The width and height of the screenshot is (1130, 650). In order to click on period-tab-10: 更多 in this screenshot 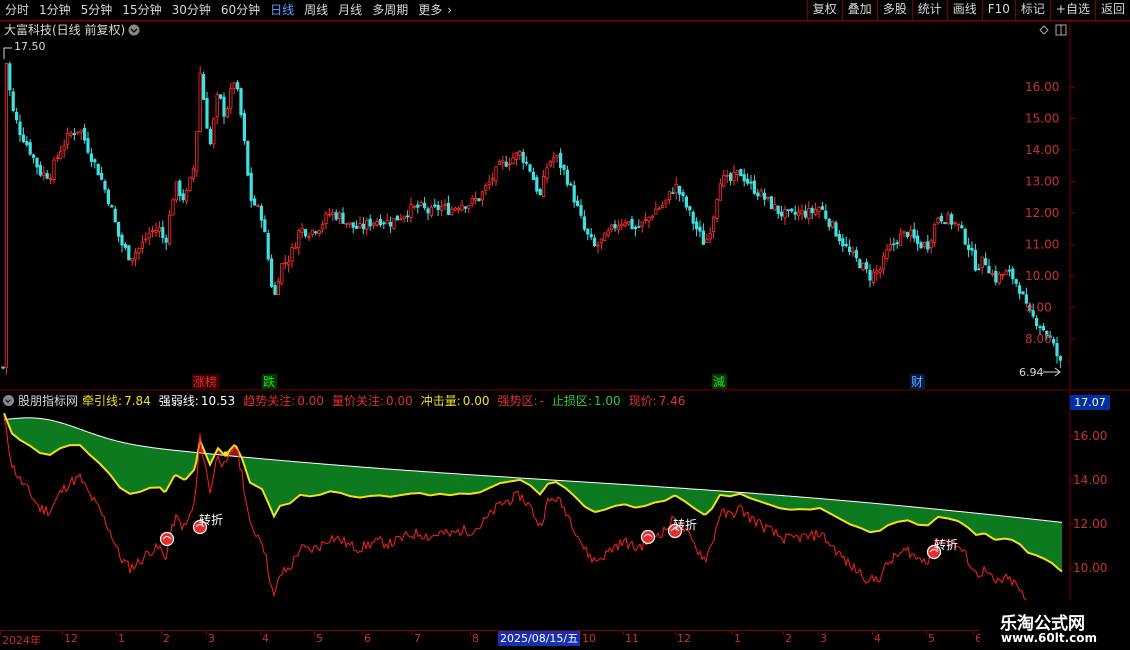, I will do `click(430, 10)`.